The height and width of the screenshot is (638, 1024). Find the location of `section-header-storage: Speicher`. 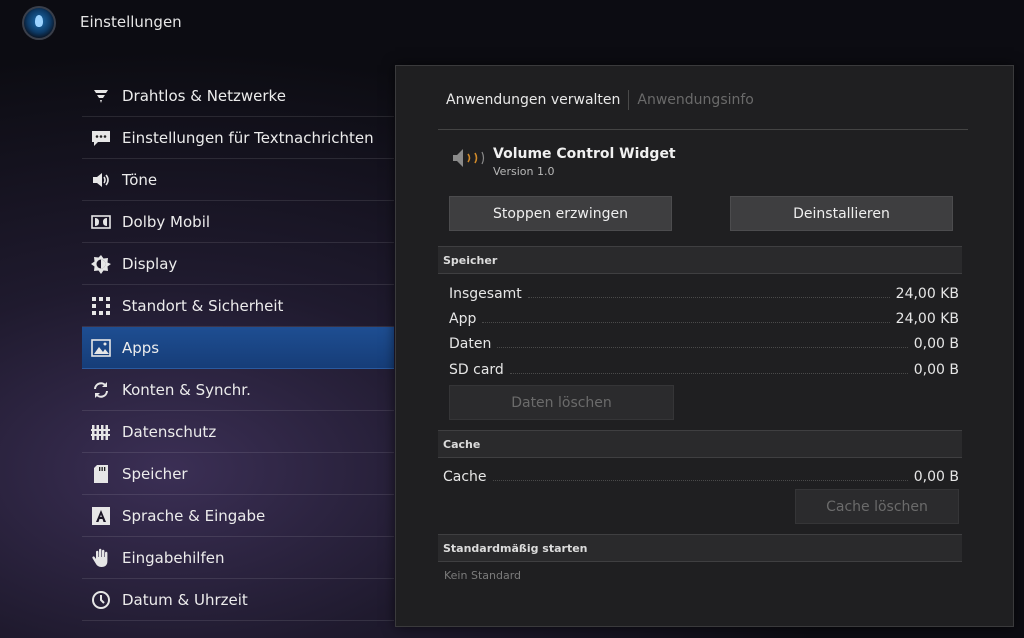

section-header-storage: Speicher is located at coordinates (700, 260).